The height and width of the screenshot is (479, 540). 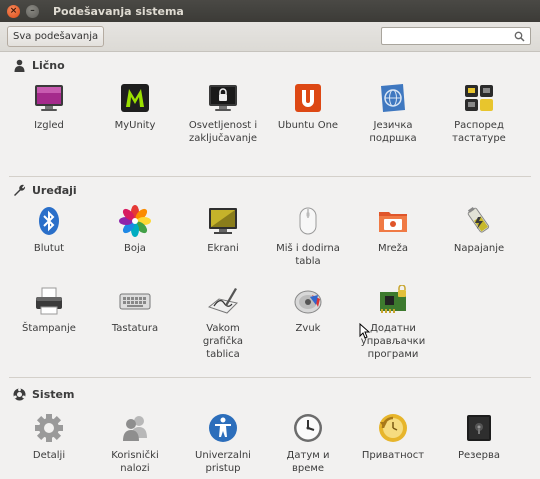 I want to click on close-icon: ×, so click(x=13, y=10).